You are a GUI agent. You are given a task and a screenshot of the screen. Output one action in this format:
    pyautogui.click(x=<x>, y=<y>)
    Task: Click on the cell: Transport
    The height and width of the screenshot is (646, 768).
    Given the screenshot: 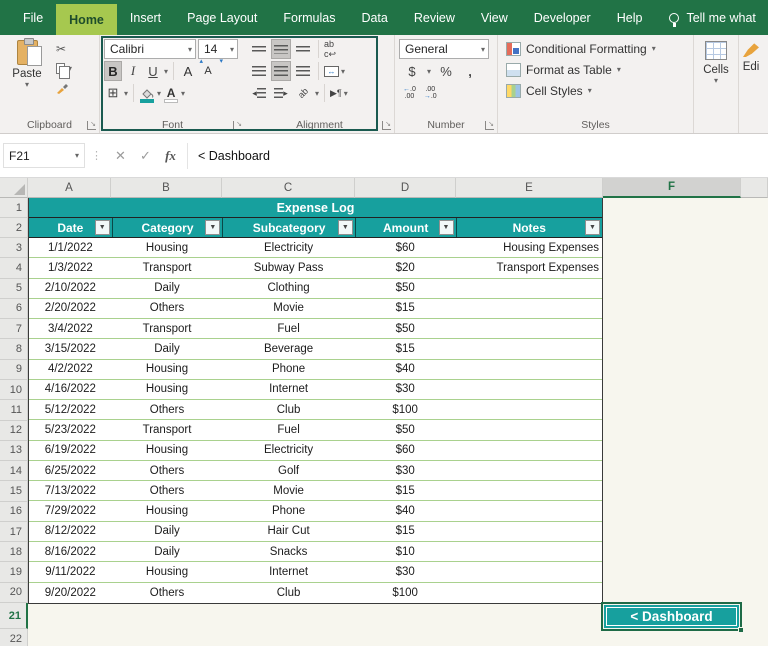 What is the action you would take?
    pyautogui.click(x=167, y=267)
    